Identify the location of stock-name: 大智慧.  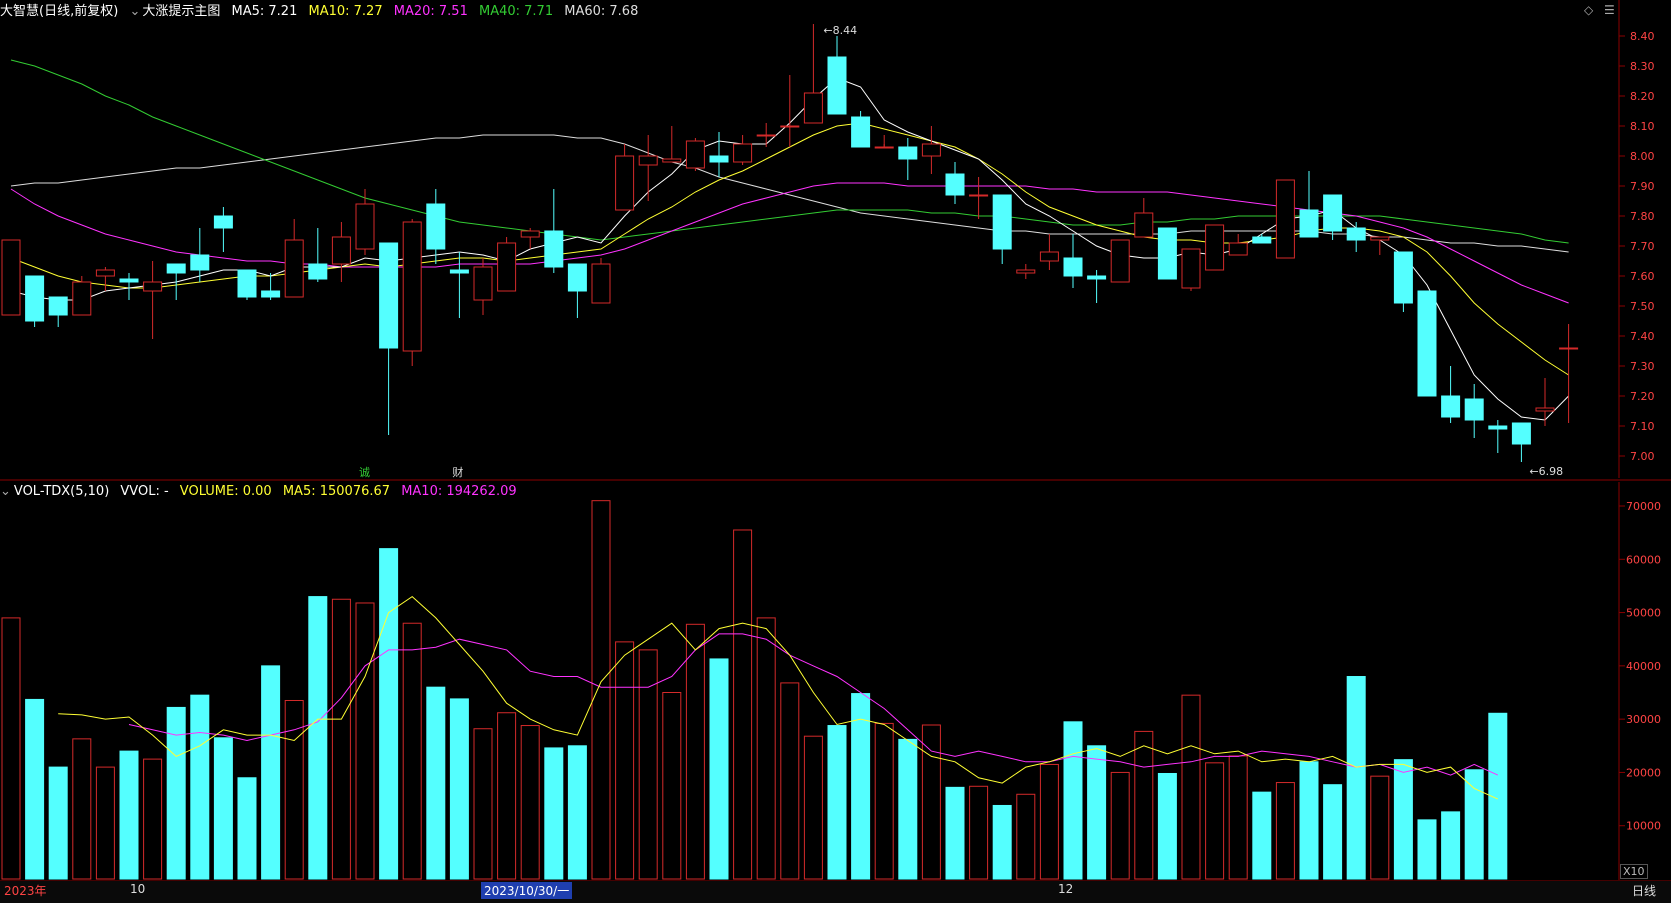
(19, 11).